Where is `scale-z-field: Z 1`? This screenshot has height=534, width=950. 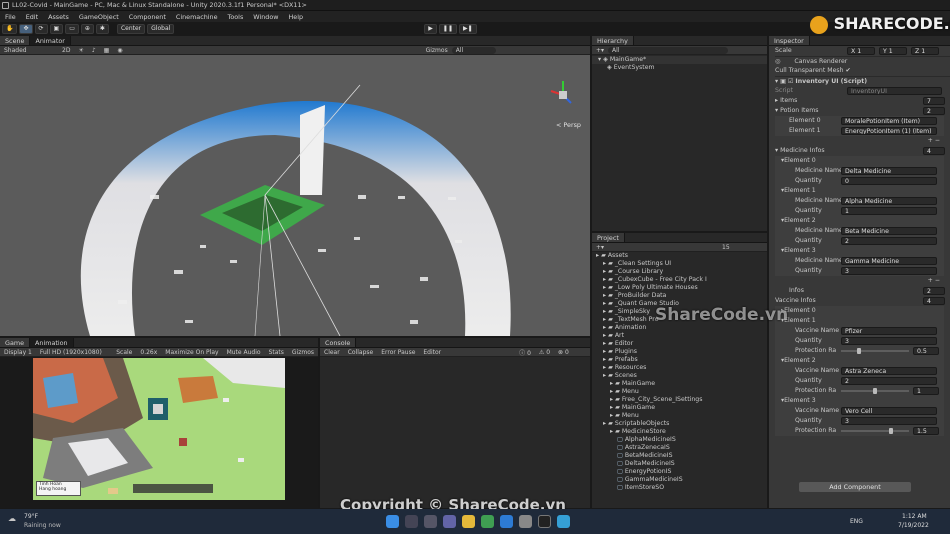 scale-z-field: Z 1 is located at coordinates (925, 51).